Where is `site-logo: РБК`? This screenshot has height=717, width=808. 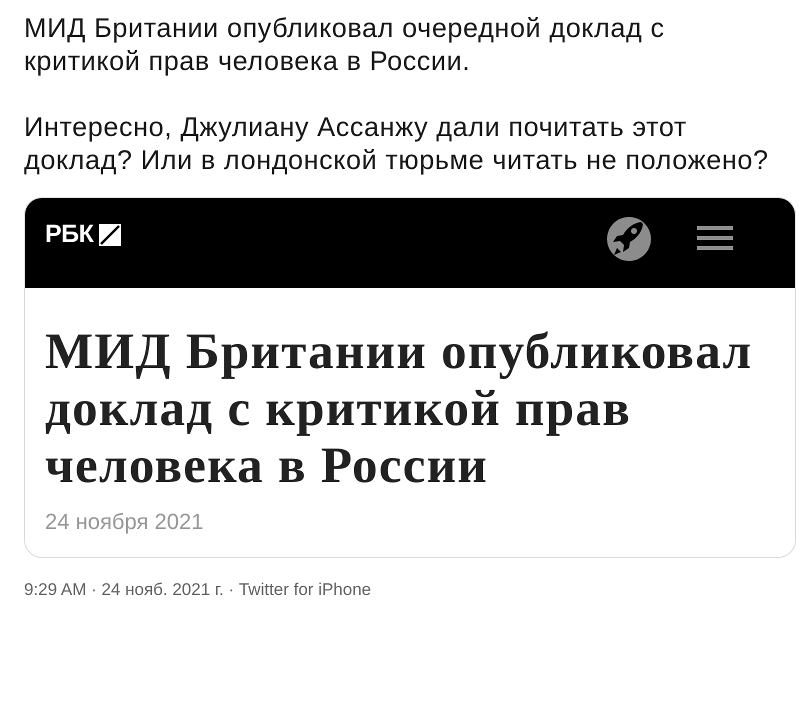 site-logo: РБК is located at coordinates (69, 234).